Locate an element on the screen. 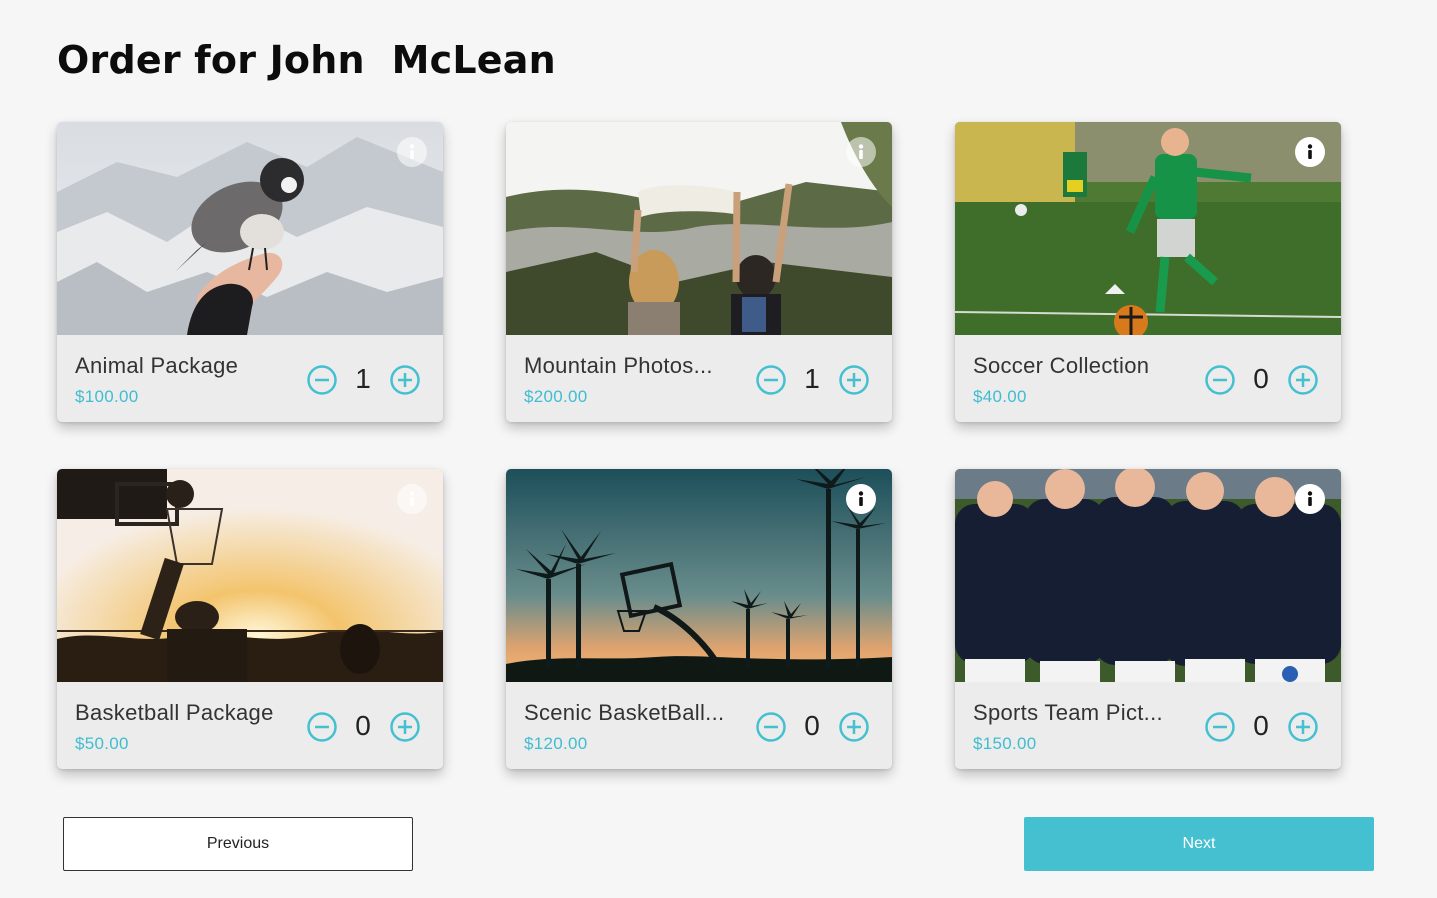  product-image-basketball-dunk is located at coordinates (250, 575).